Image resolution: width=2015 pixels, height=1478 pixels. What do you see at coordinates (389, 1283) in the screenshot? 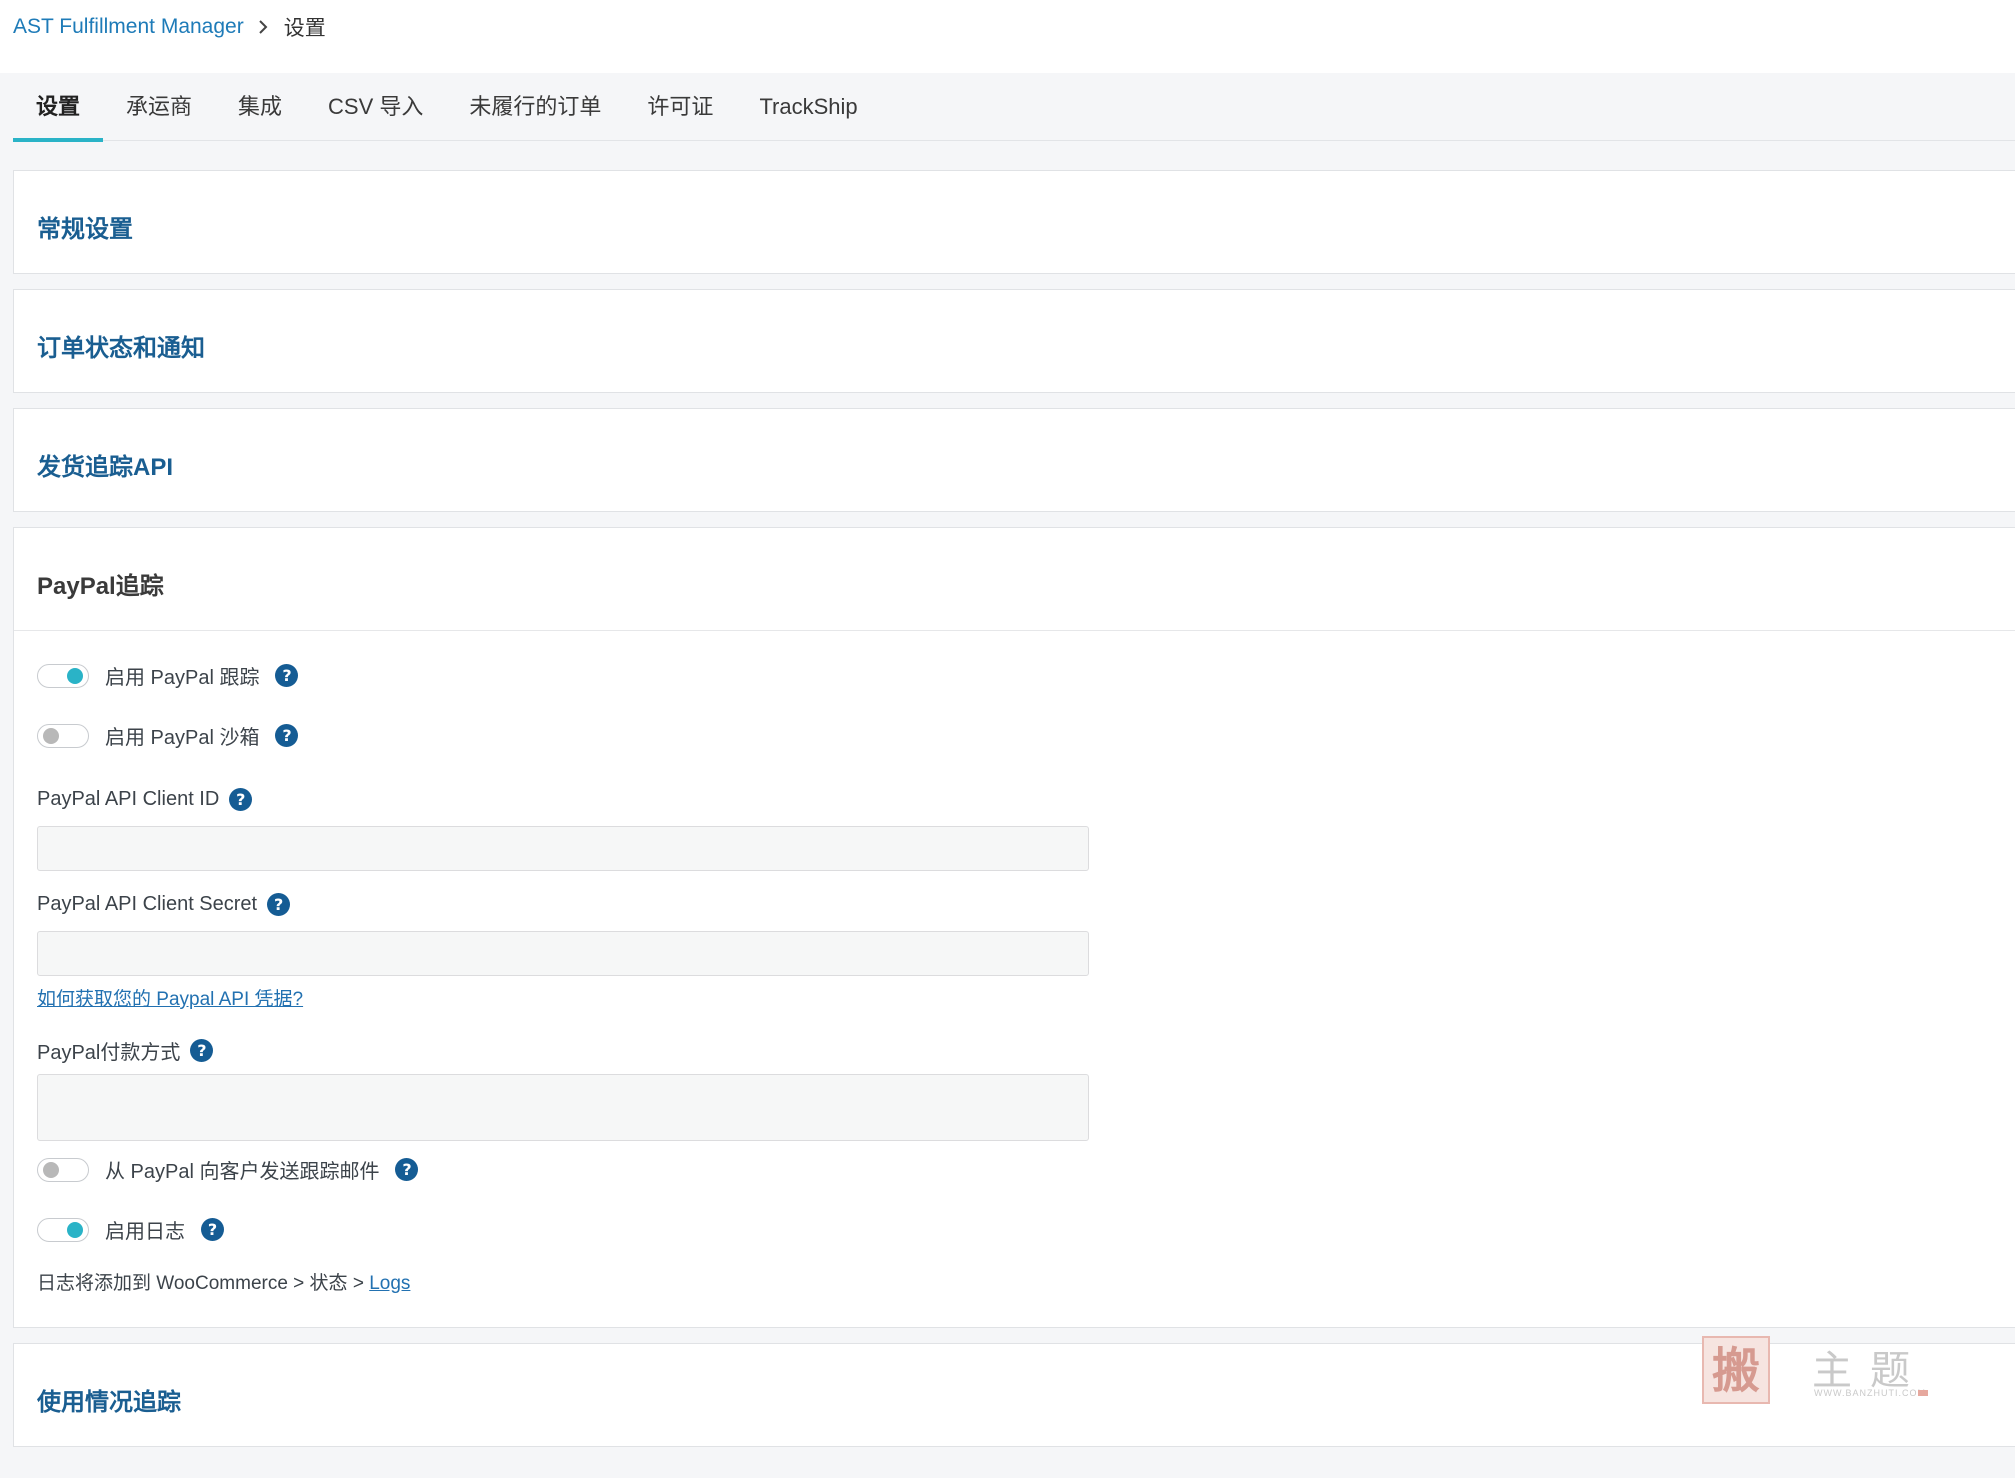
I see `logs-link: Logs` at bounding box center [389, 1283].